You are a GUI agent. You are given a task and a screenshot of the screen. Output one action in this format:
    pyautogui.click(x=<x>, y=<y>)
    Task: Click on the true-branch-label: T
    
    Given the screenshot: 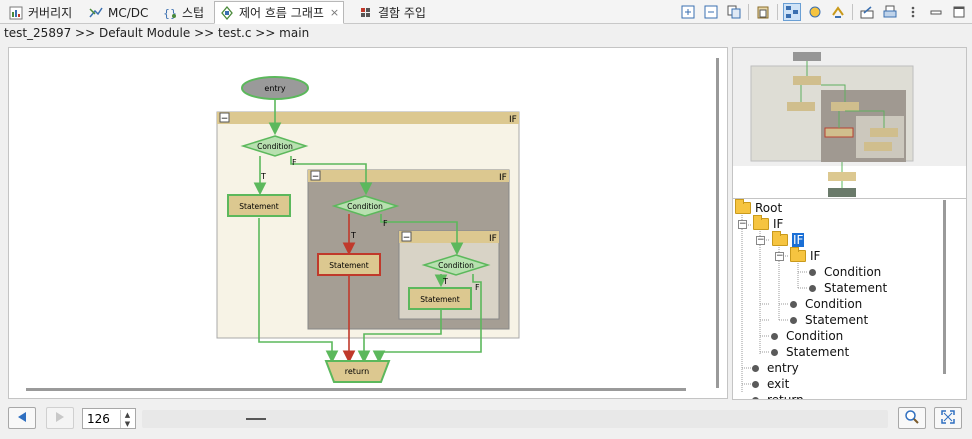 What is the action you would take?
    pyautogui.click(x=445, y=281)
    